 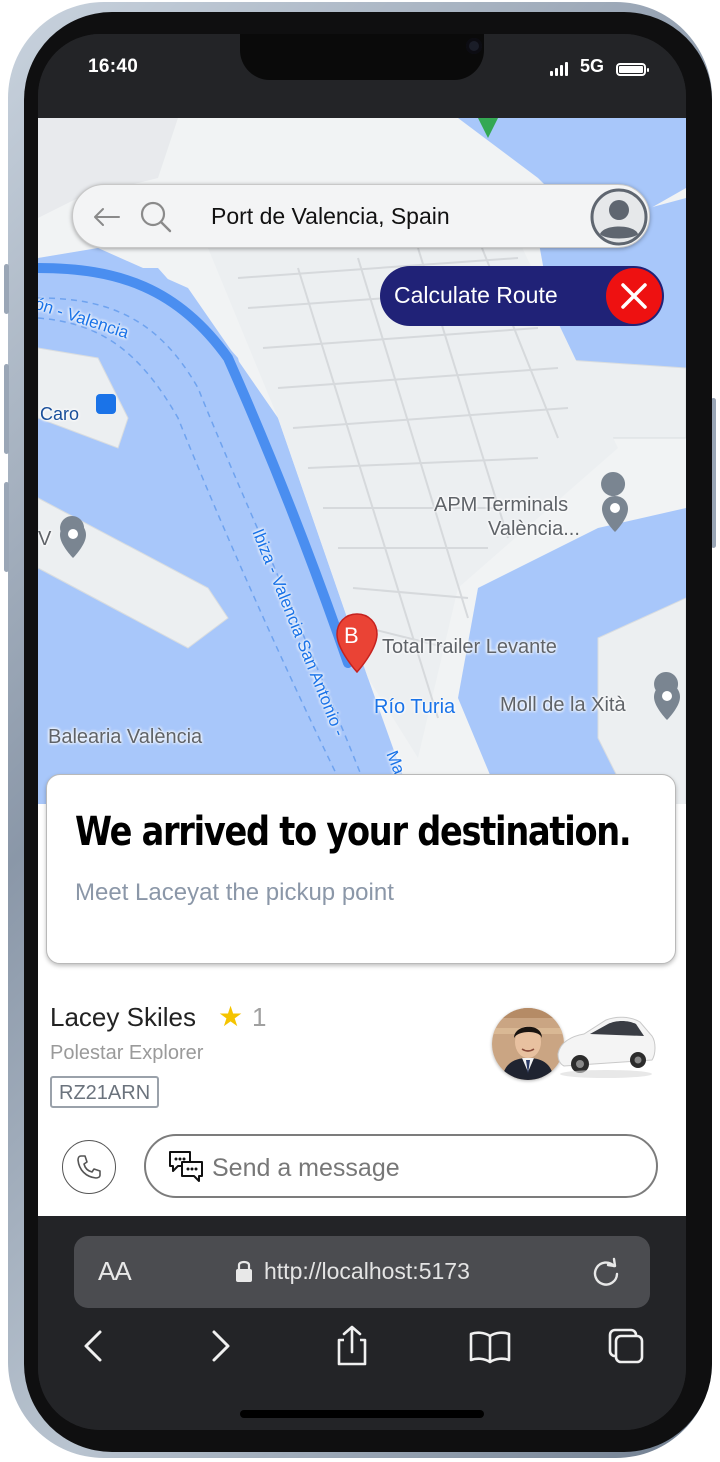 I want to click on status-bar: 16:40 5G, so click(x=362, y=76).